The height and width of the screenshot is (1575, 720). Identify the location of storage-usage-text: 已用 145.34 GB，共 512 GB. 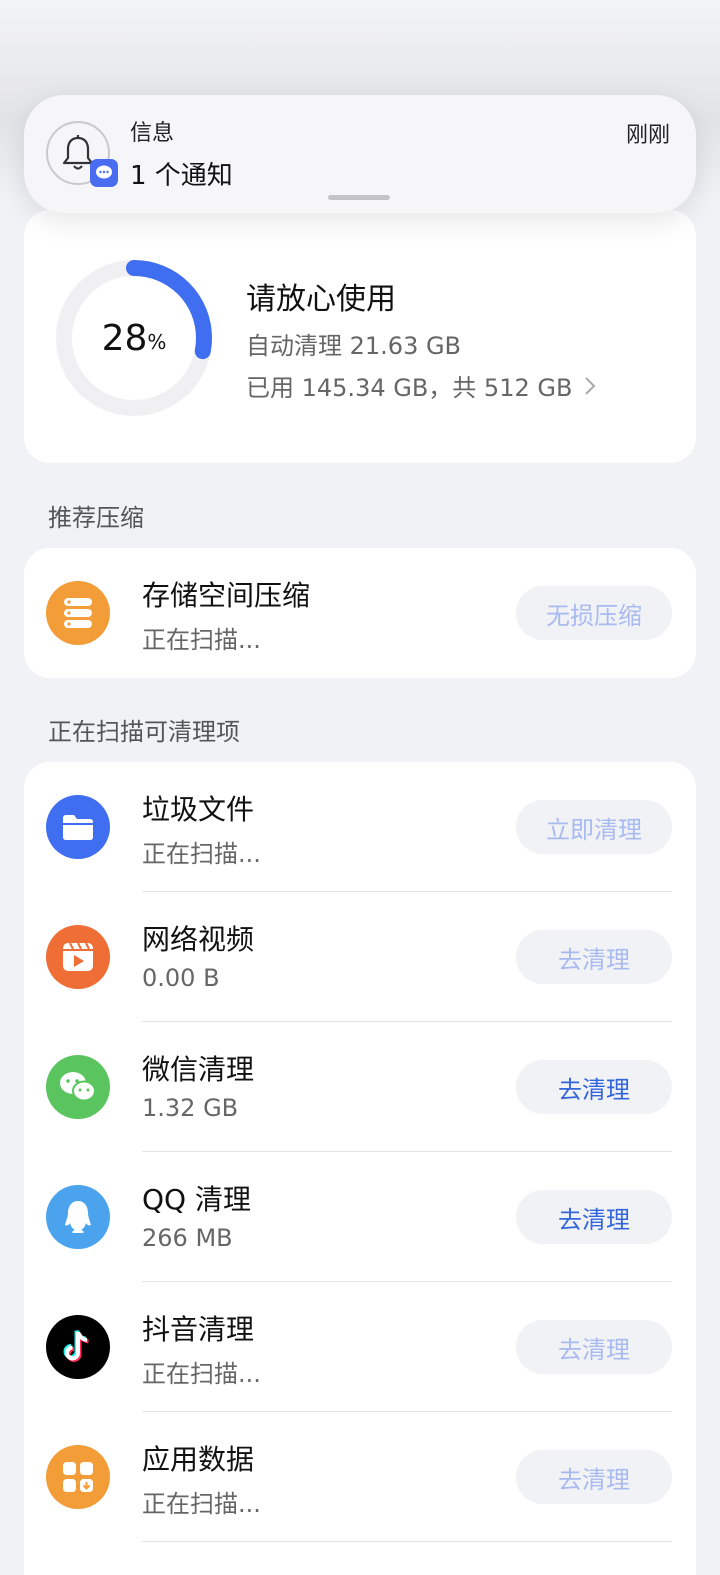
(409, 388).